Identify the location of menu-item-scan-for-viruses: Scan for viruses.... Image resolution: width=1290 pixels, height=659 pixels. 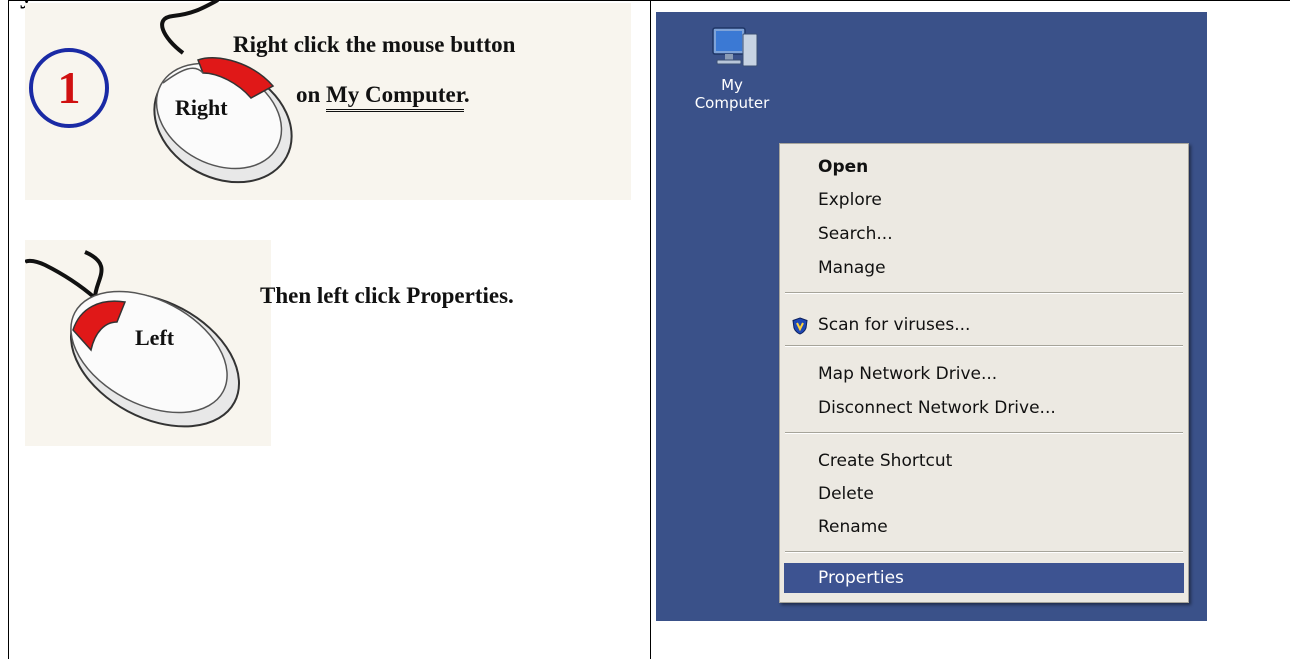
(894, 325).